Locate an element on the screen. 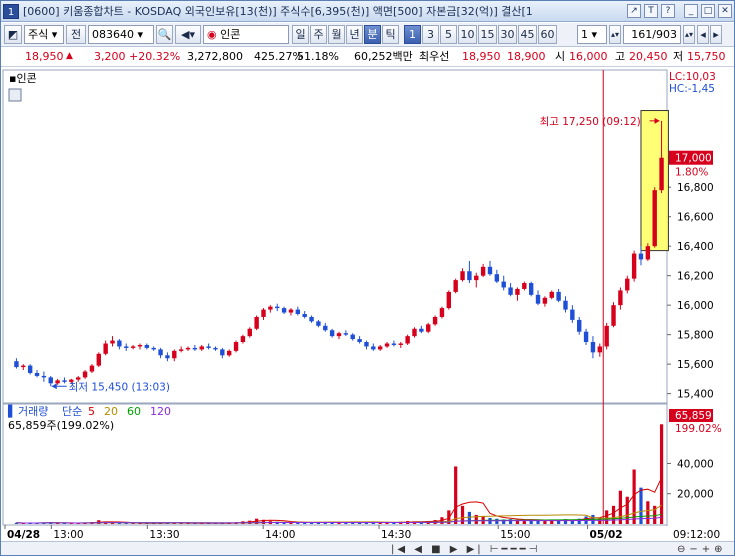 Image resolution: width=735 pixels, height=556 pixels. stock-name-field: ◉ 인콘 is located at coordinates (246, 34).